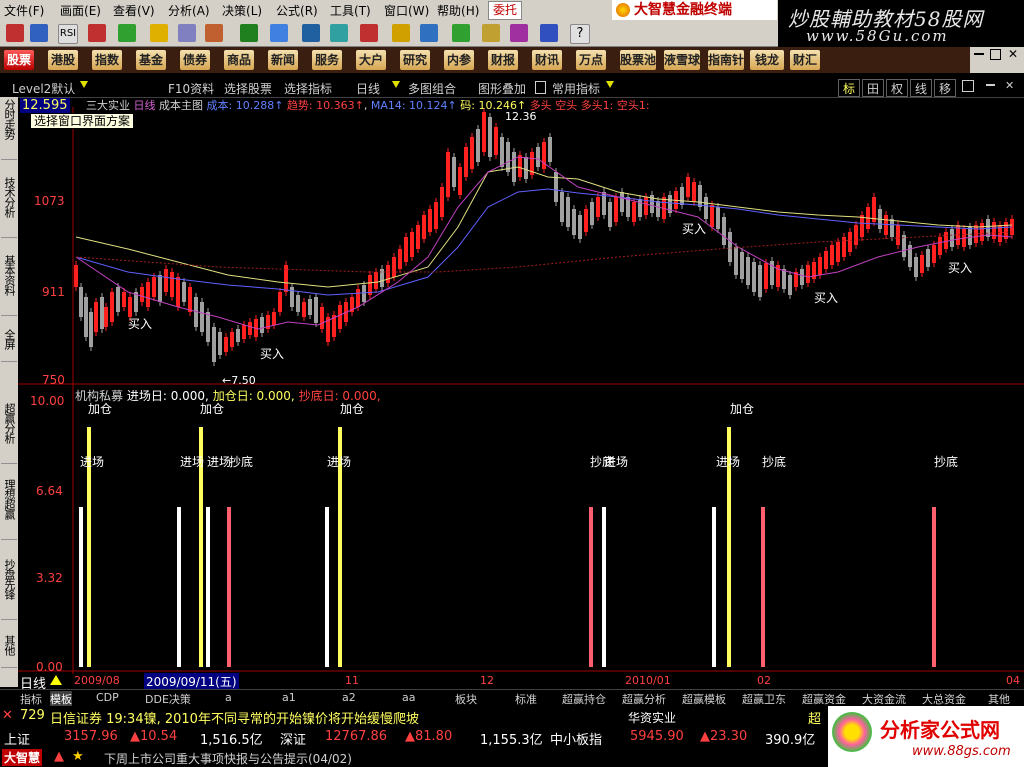 The height and width of the screenshot is (767, 1024). I want to click on tab-move: 移, so click(945, 88).